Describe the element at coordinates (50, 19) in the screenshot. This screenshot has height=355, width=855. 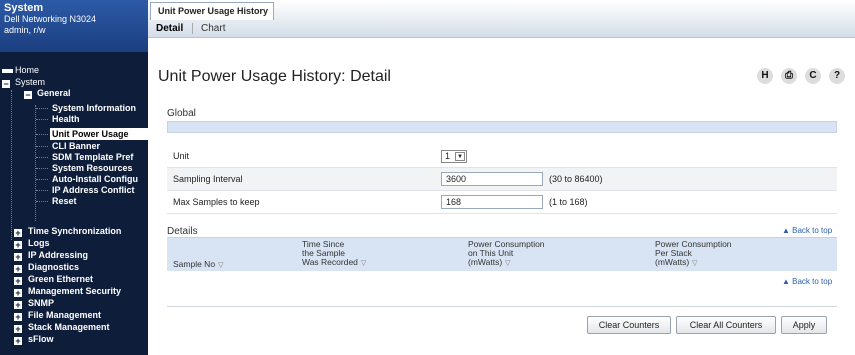
I see `device-name: Dell Networking N3024` at that location.